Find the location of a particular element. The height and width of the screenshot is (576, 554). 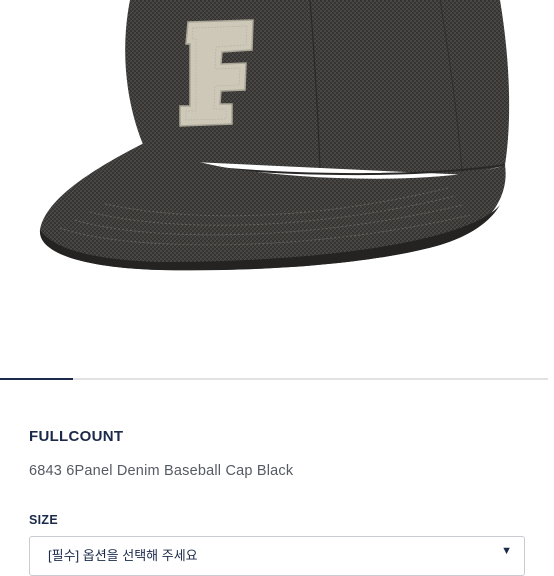

size-select-value: [필수] 옵션을 선택해 주세요 is located at coordinates (123, 555).